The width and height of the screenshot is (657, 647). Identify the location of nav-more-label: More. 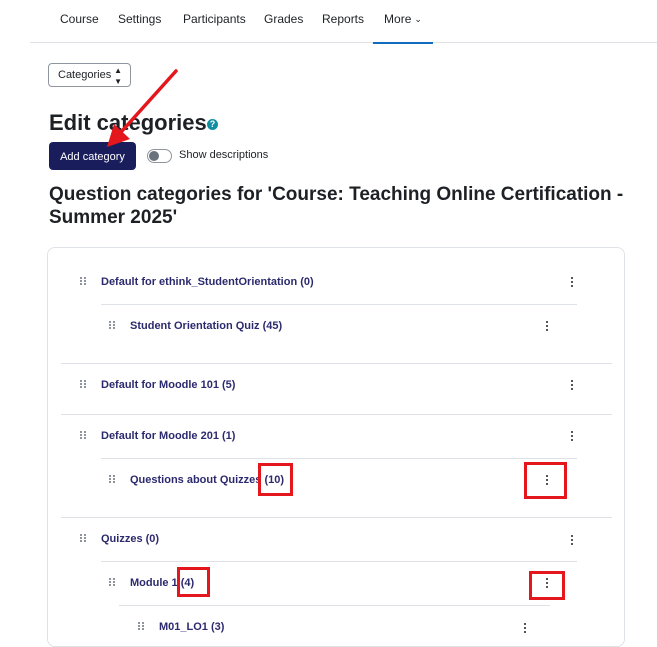
(398, 19).